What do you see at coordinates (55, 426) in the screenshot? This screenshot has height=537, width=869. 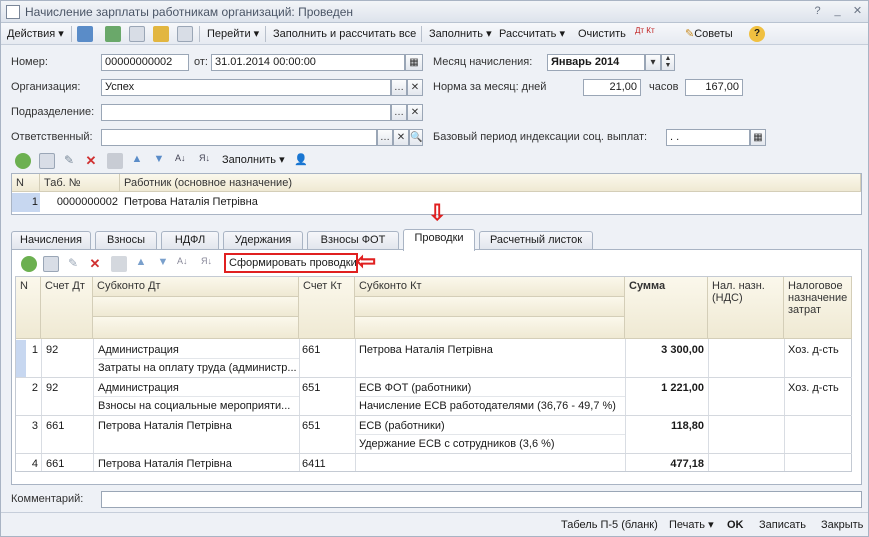 I see `post-row3-dt: 661` at bounding box center [55, 426].